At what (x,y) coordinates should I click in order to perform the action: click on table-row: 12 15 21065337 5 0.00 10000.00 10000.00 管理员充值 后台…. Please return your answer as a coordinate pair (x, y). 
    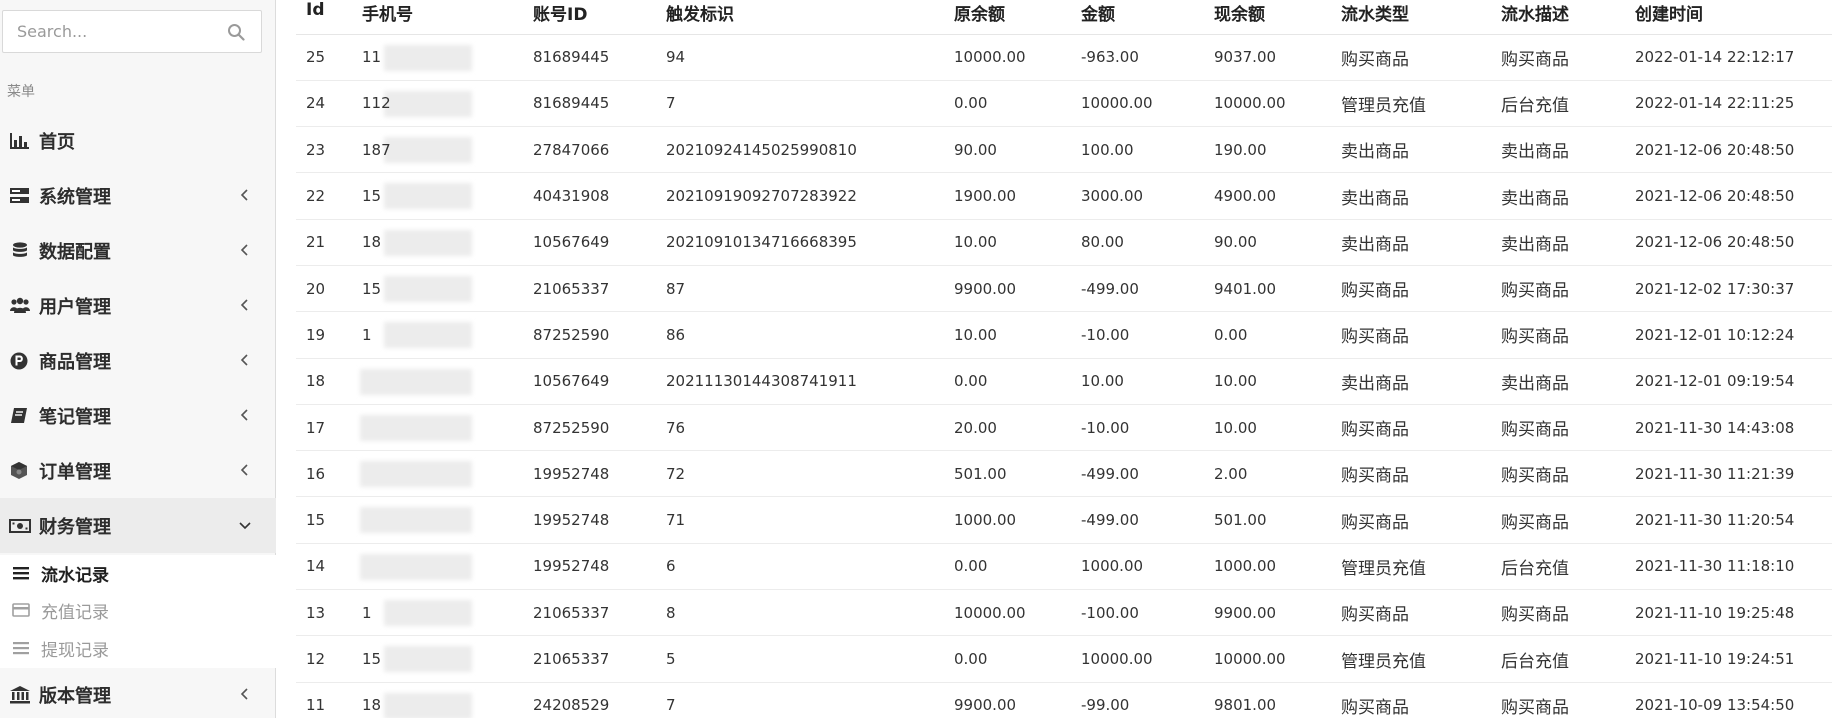
    Looking at the image, I should click on (1064, 659).